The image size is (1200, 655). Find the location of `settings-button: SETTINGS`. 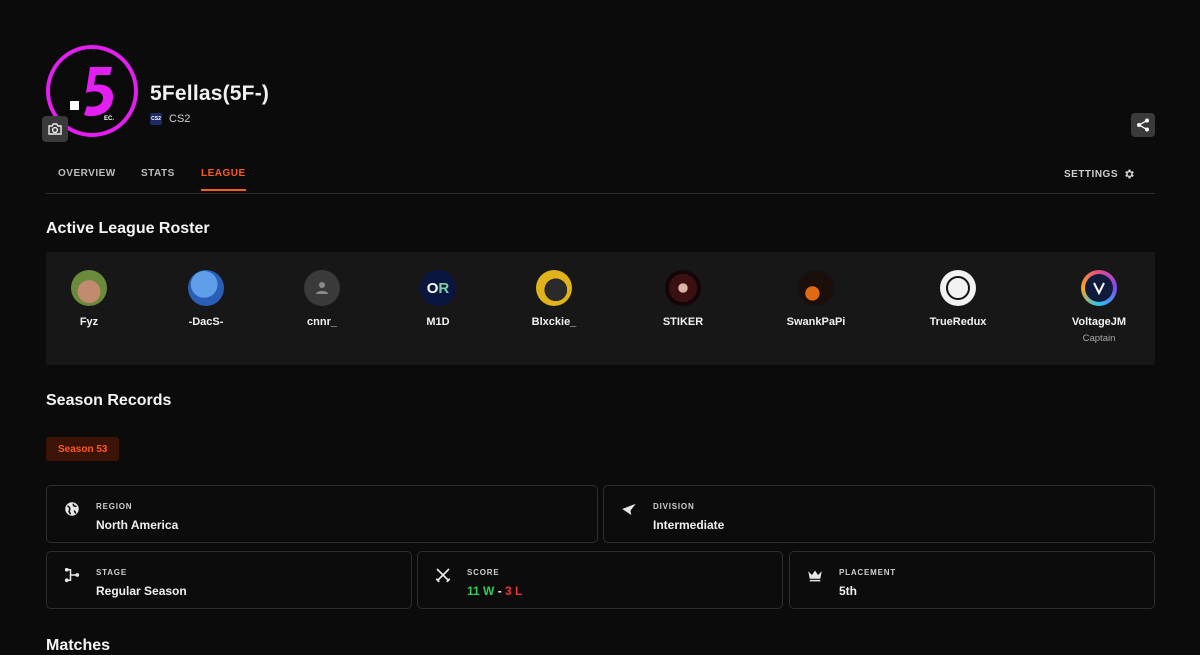

settings-button: SETTINGS is located at coordinates (1099, 174).